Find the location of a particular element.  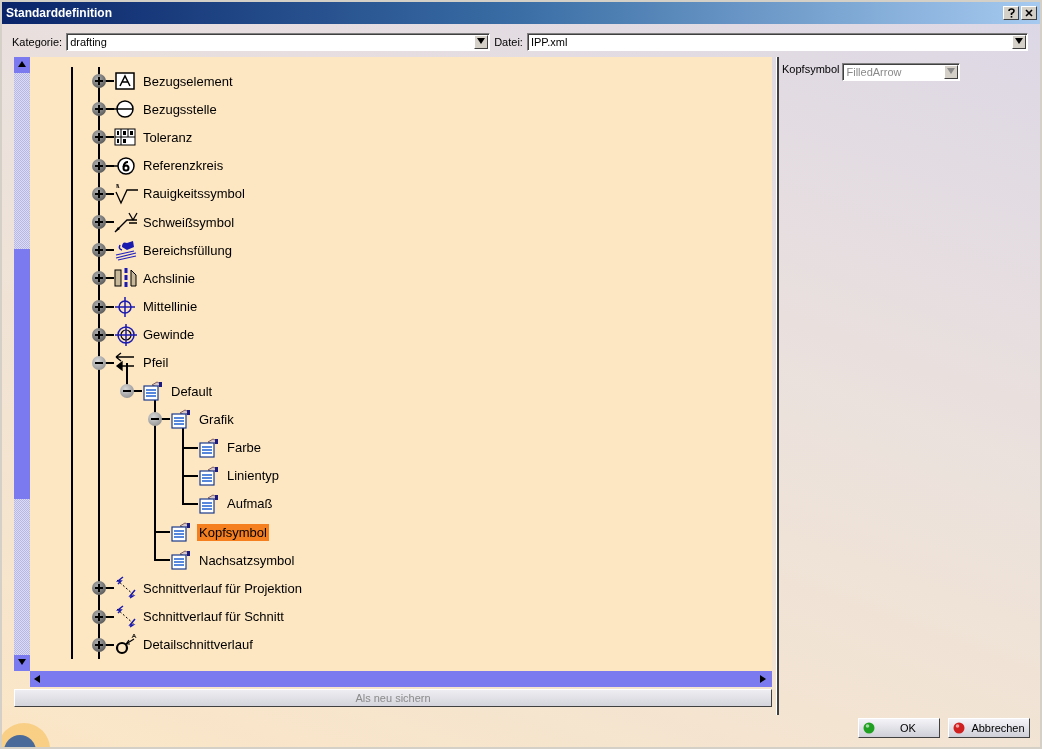

tree-item-label: Grafik is located at coordinates (216, 419).